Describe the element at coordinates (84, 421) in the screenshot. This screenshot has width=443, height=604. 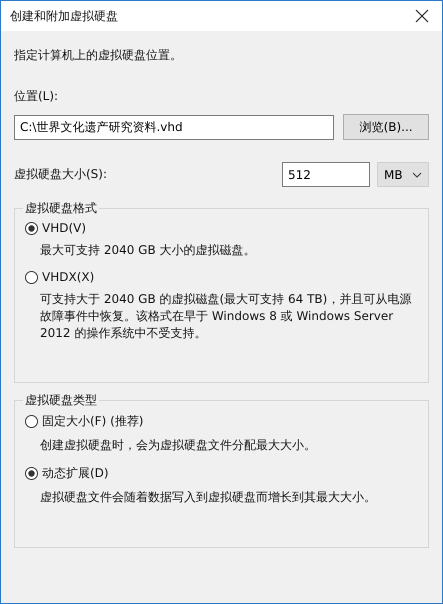
I see `radio-option: 固定大小(F) (推荐)` at that location.